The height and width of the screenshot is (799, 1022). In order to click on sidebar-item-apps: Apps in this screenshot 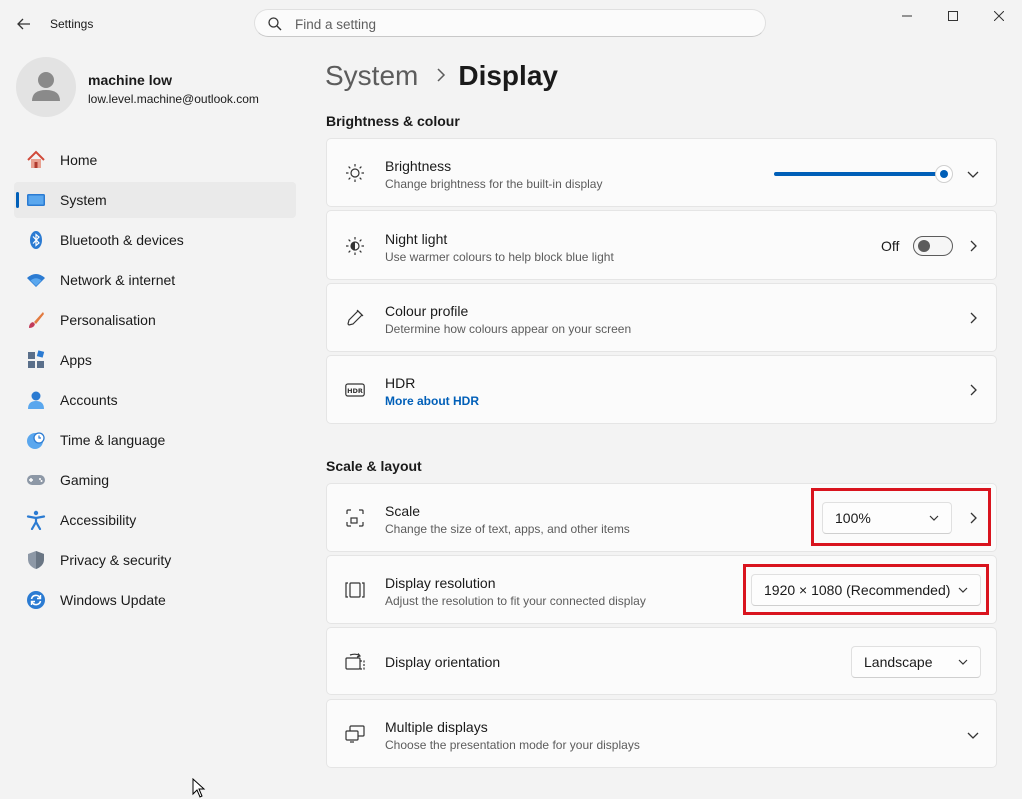, I will do `click(155, 360)`.